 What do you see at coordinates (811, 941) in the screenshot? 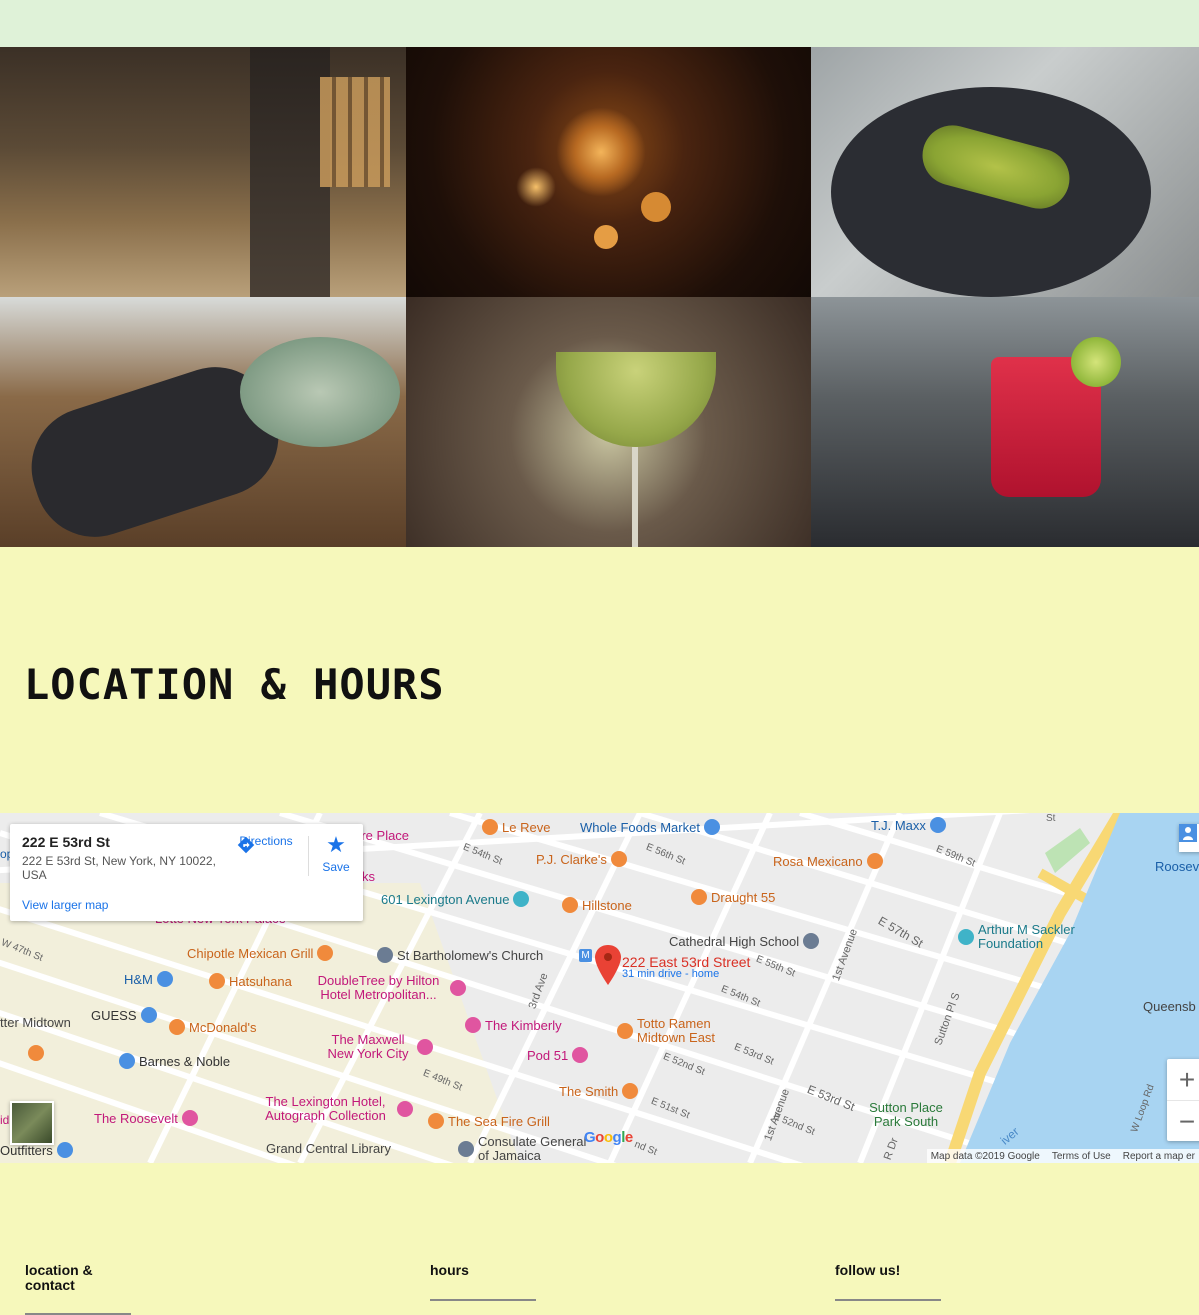
I see `school-icon` at bounding box center [811, 941].